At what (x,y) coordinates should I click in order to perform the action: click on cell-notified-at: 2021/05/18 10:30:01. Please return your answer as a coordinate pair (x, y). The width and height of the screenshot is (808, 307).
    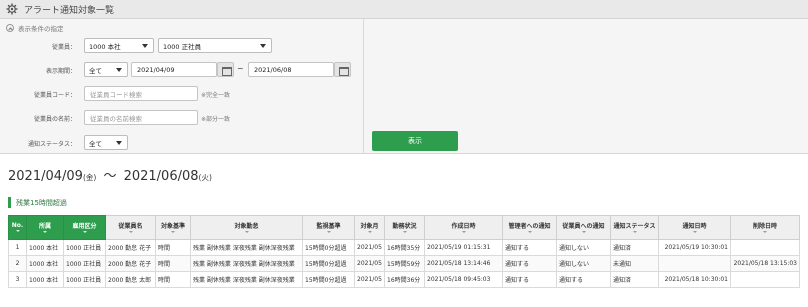
    Looking at the image, I should click on (694, 279).